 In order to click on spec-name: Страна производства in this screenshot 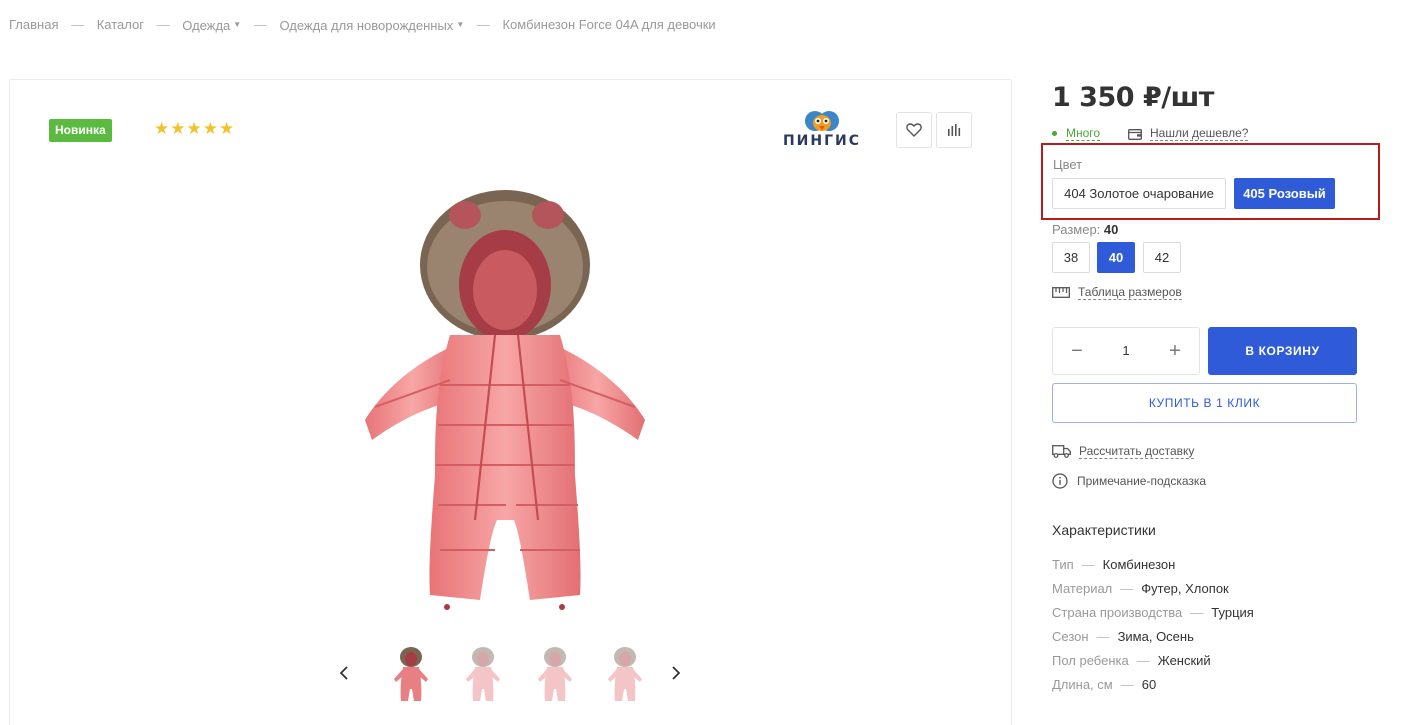, I will do `click(1117, 612)`.